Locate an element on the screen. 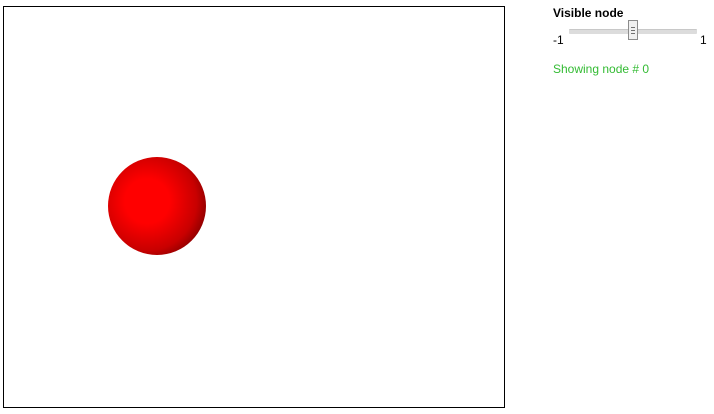 The height and width of the screenshot is (414, 714). slider-min-label: -1 is located at coordinates (558, 40).